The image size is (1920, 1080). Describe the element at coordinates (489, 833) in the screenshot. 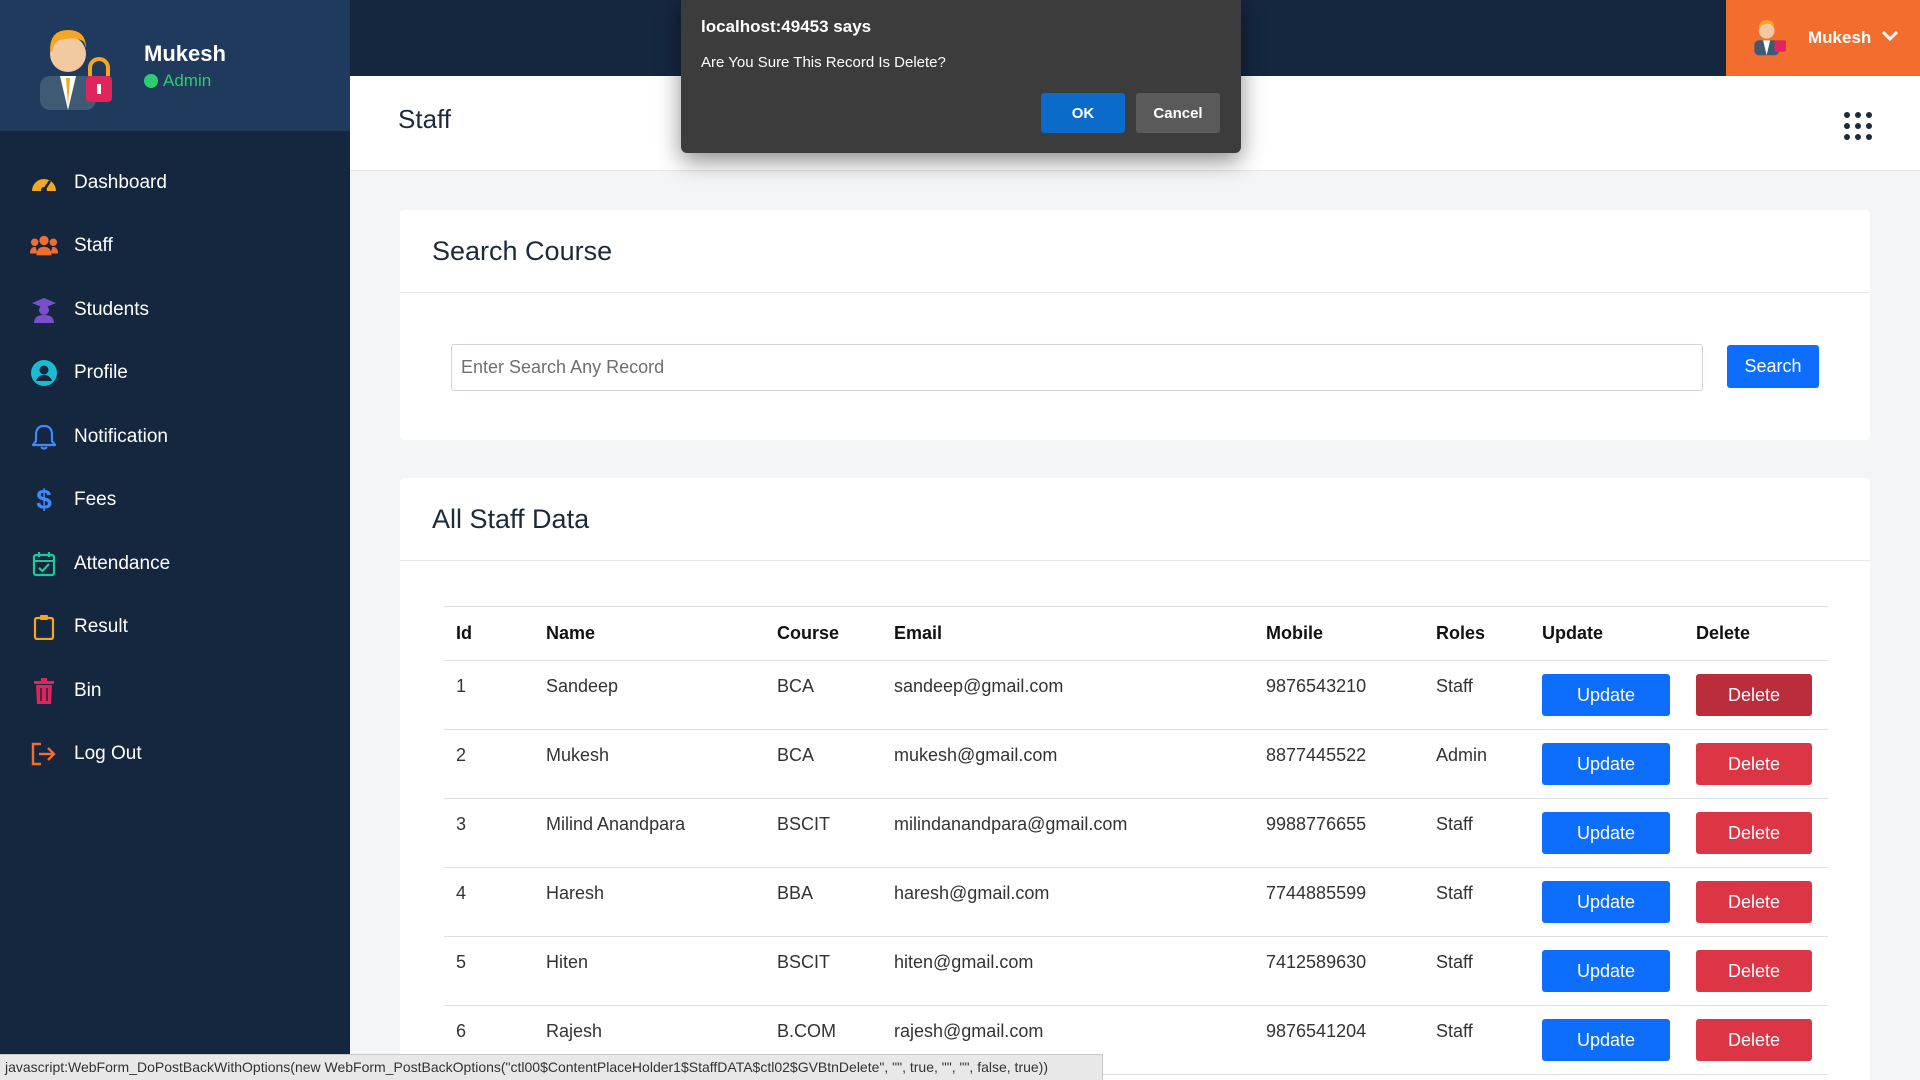

I see `cell-id: 3` at that location.